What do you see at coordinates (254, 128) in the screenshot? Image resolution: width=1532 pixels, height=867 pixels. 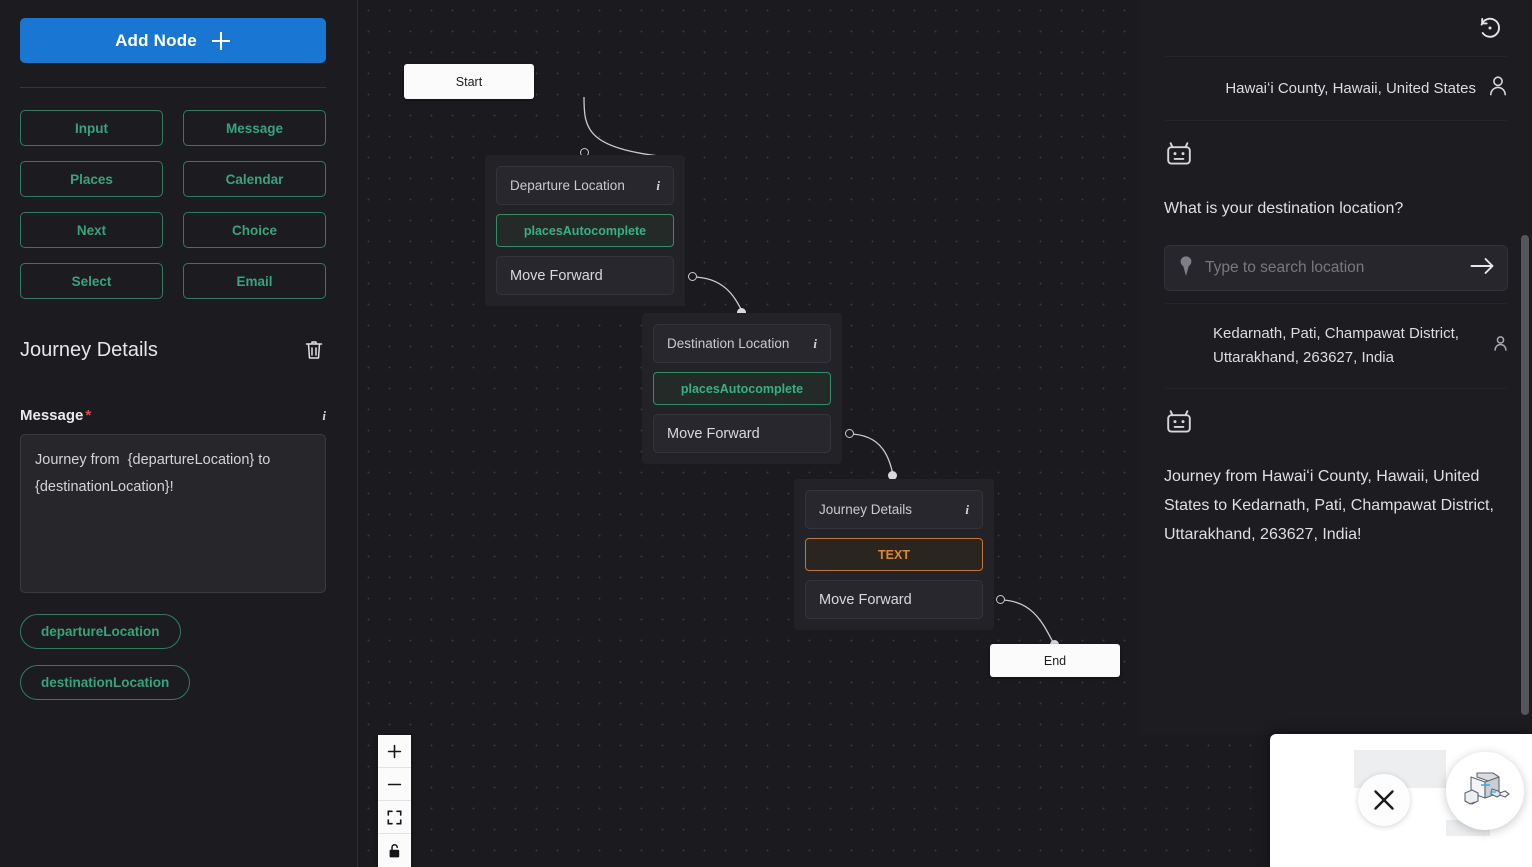 I see `node-type-message: Message` at bounding box center [254, 128].